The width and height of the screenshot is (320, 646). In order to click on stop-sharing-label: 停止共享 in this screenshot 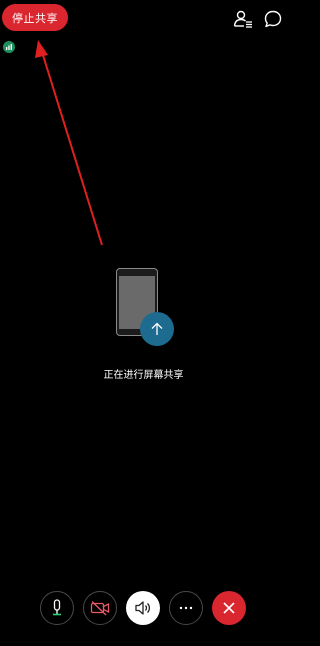, I will do `click(35, 18)`.